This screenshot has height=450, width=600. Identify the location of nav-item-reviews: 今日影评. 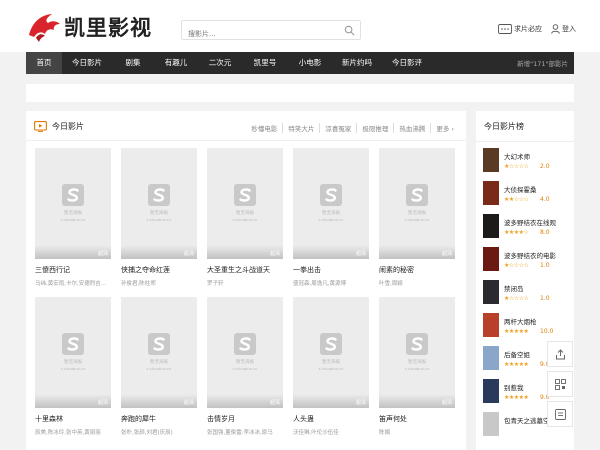
(407, 63).